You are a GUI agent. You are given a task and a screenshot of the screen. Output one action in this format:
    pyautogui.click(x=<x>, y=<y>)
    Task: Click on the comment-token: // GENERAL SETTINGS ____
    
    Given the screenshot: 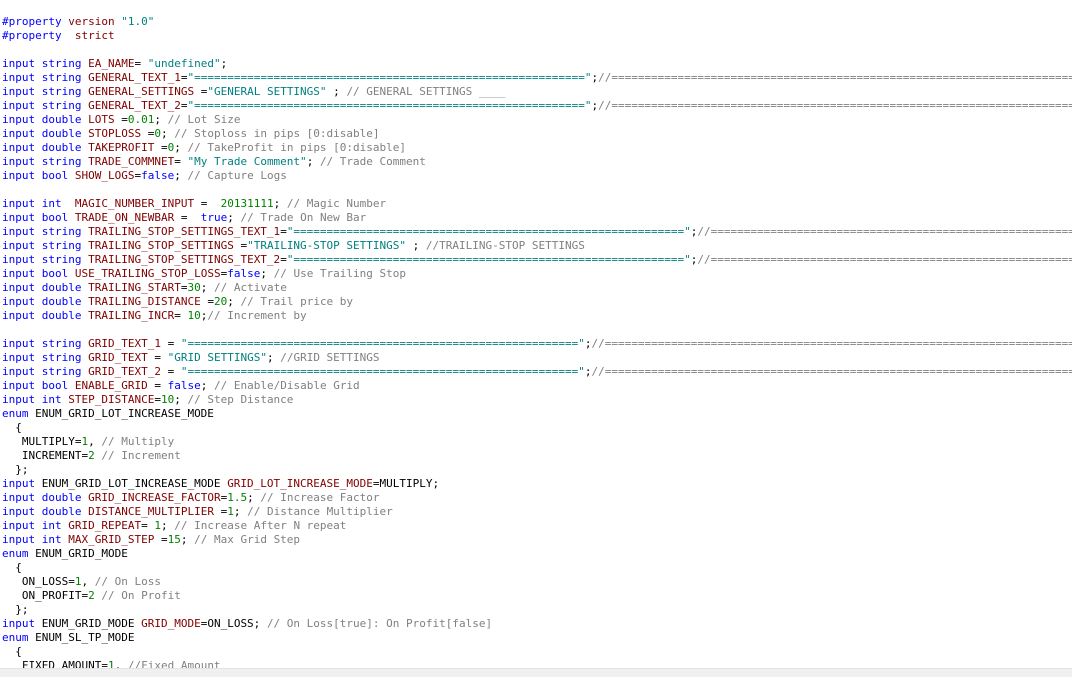 What is the action you would take?
    pyautogui.click(x=426, y=91)
    